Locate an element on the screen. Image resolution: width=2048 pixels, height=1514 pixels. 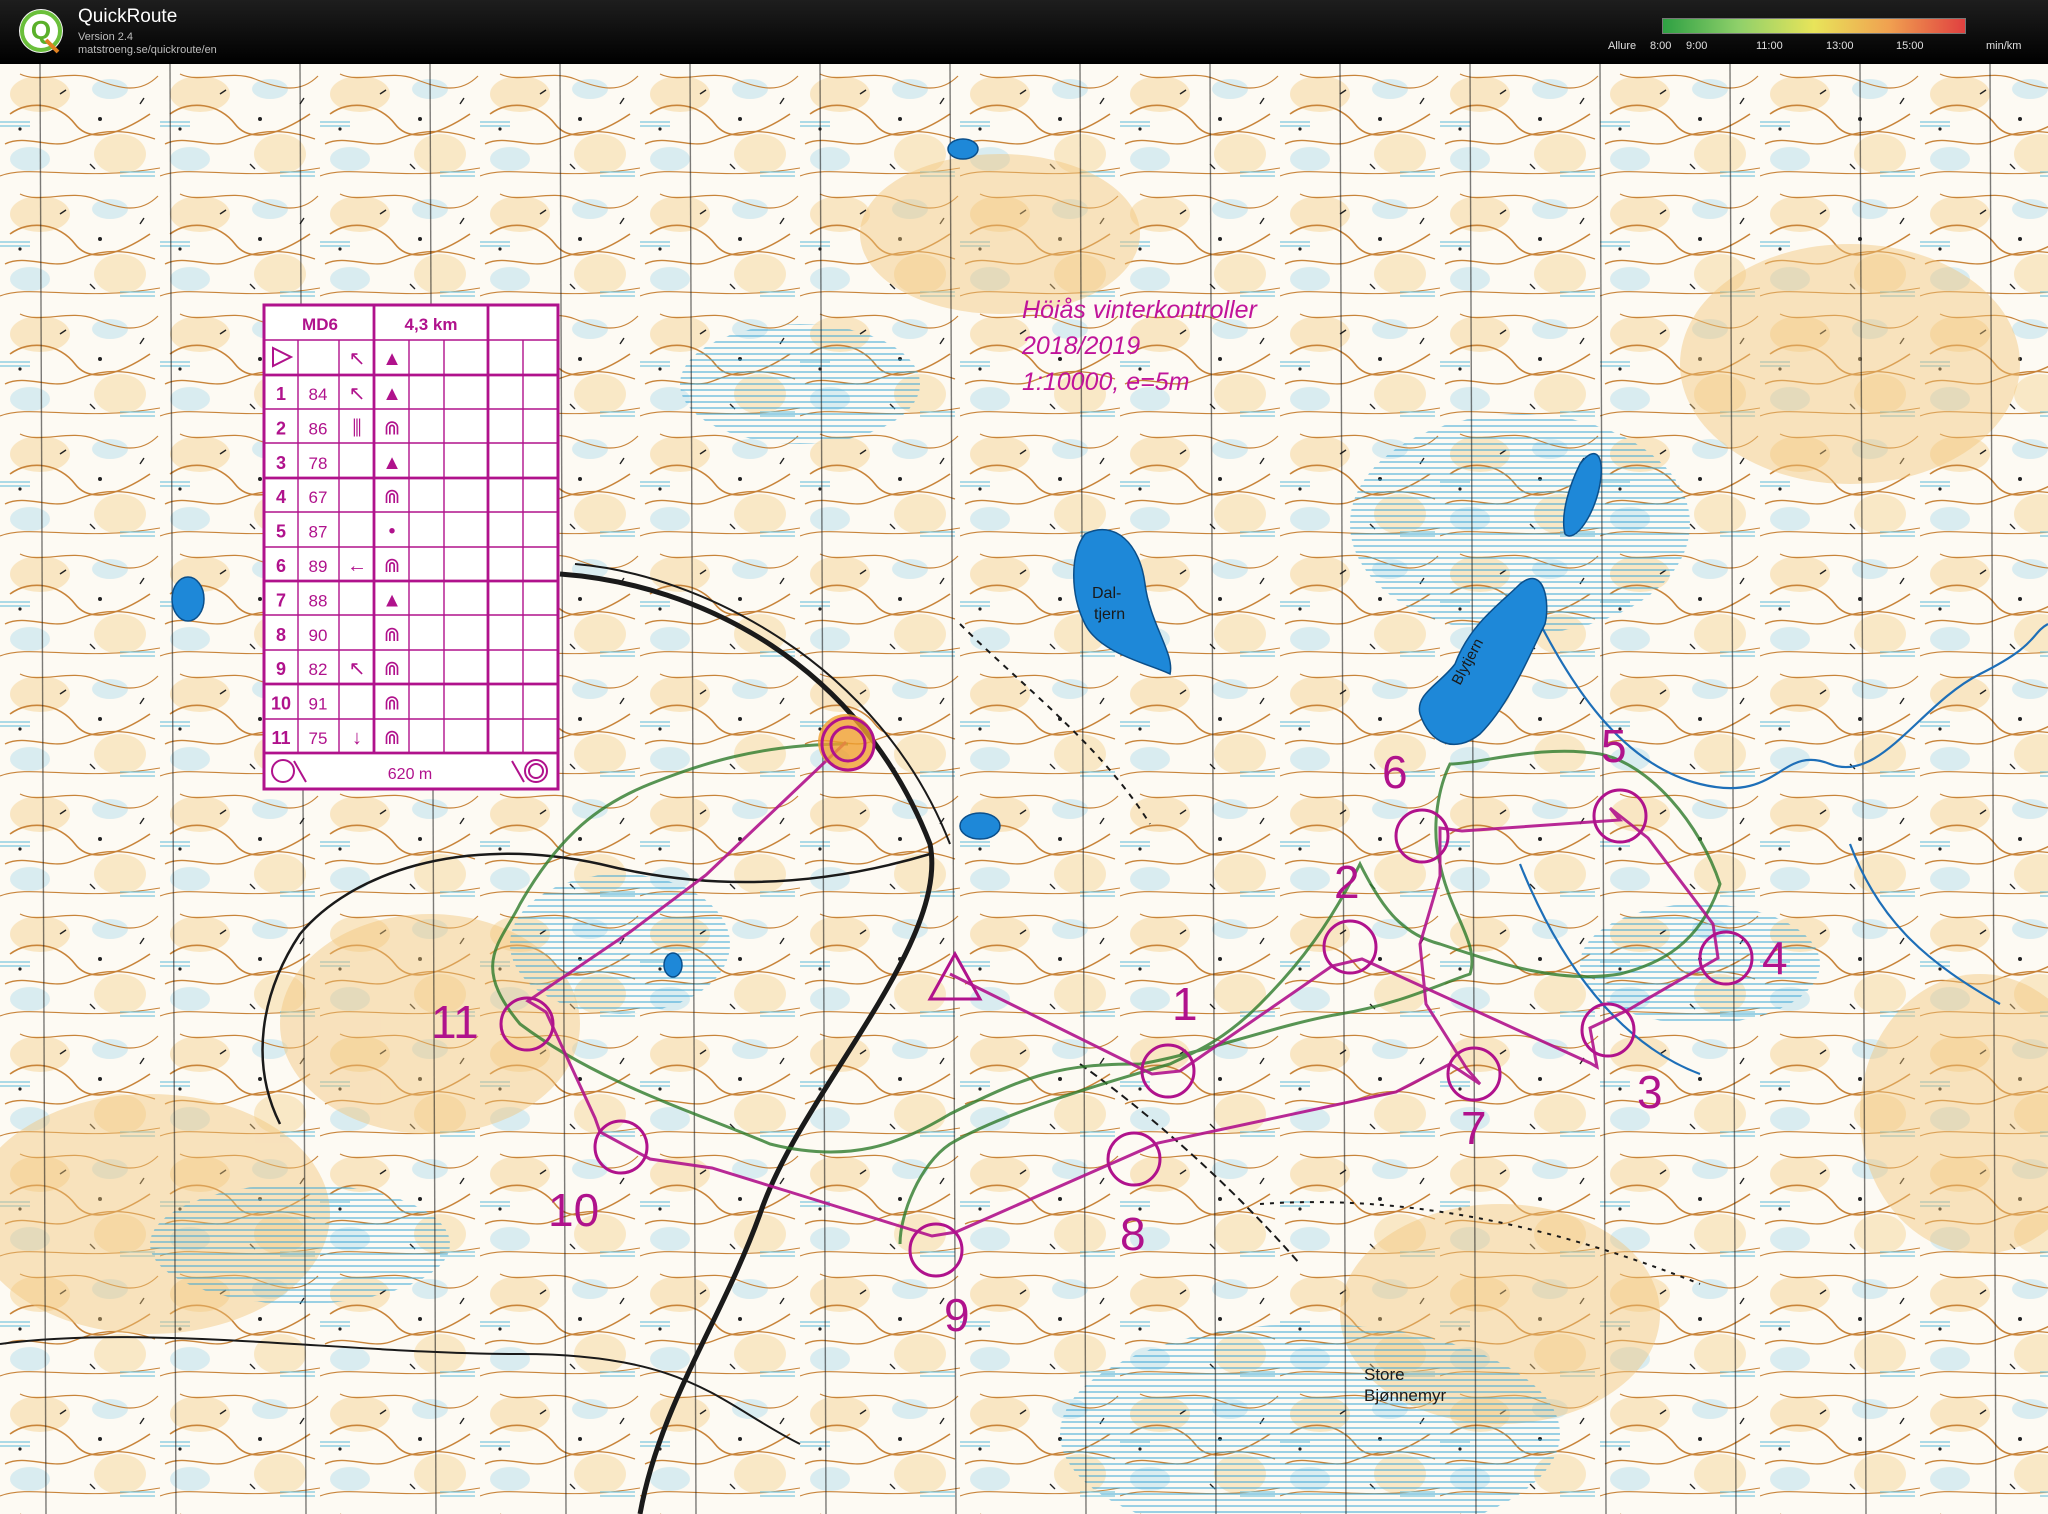
cd-control-code: 88 is located at coordinates (318, 600).